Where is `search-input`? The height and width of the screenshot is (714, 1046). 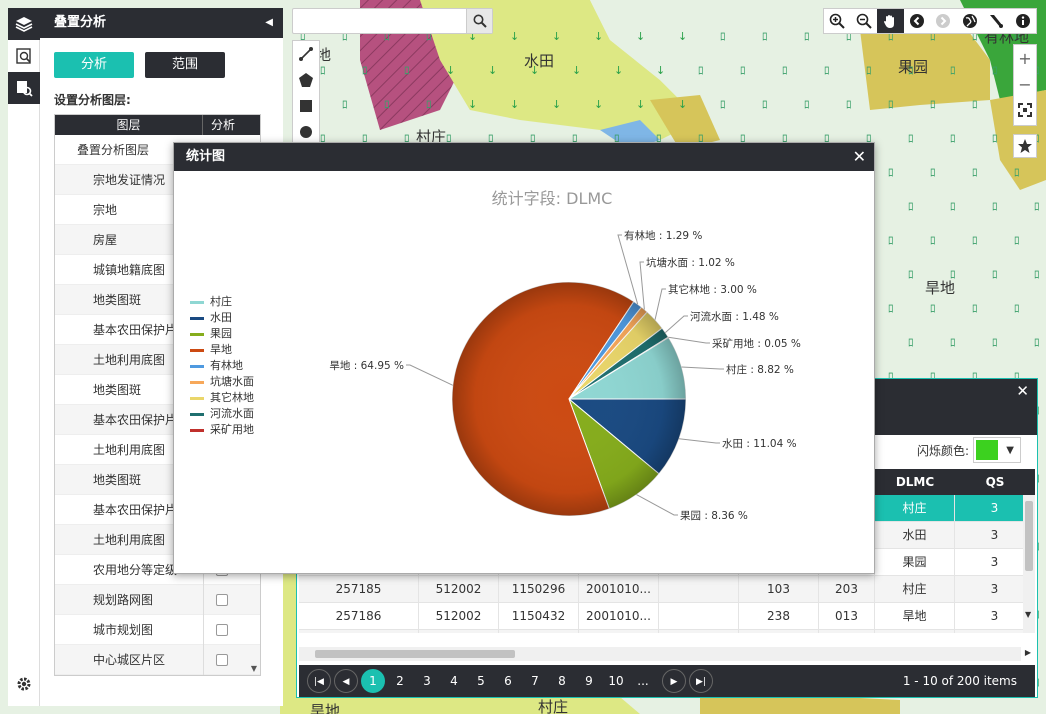
search-input is located at coordinates (382, 21).